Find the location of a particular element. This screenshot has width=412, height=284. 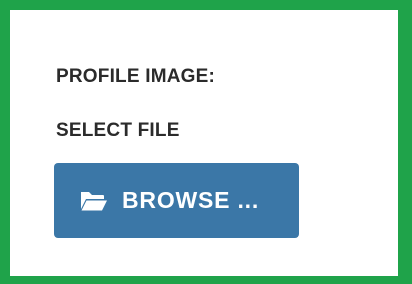

highlight-border-right is located at coordinates (405, 142).